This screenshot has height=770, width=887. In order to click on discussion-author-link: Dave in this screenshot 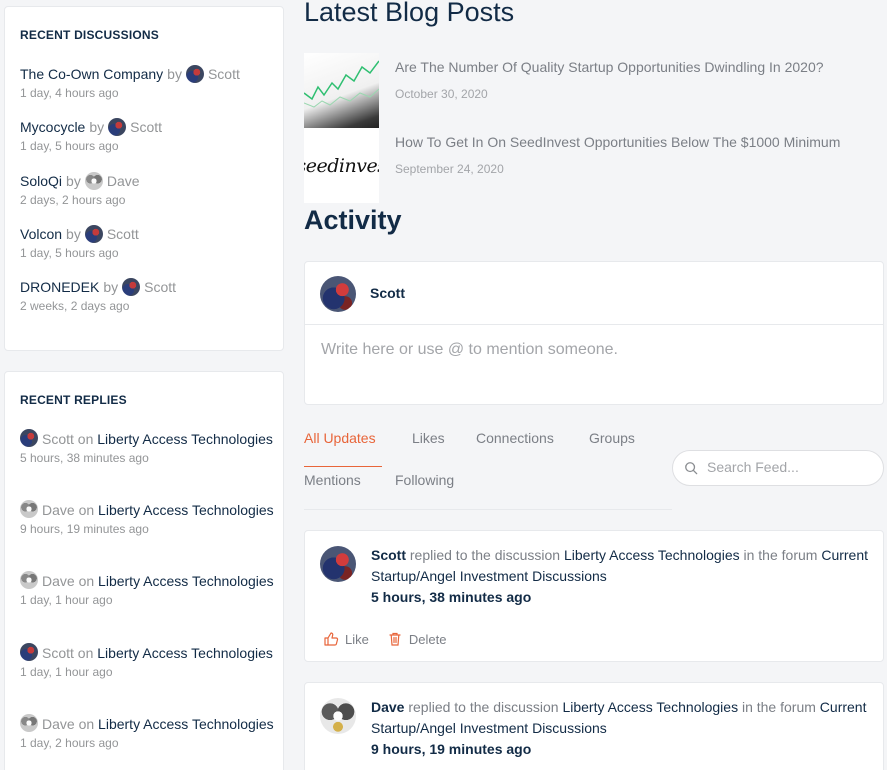, I will do `click(123, 181)`.